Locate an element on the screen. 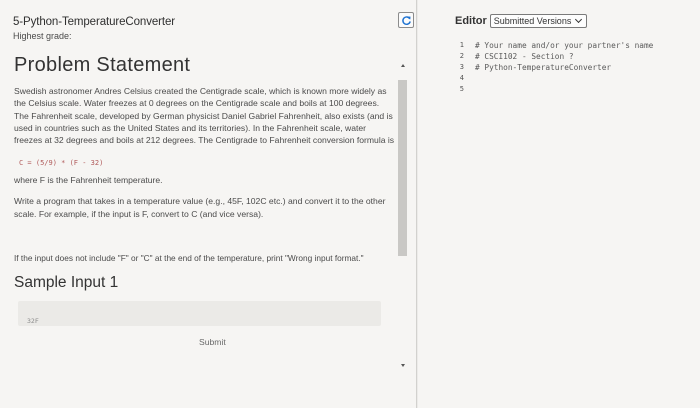 This screenshot has width=700, height=408. highest-grade-label: Highest grade: is located at coordinates (42, 36).